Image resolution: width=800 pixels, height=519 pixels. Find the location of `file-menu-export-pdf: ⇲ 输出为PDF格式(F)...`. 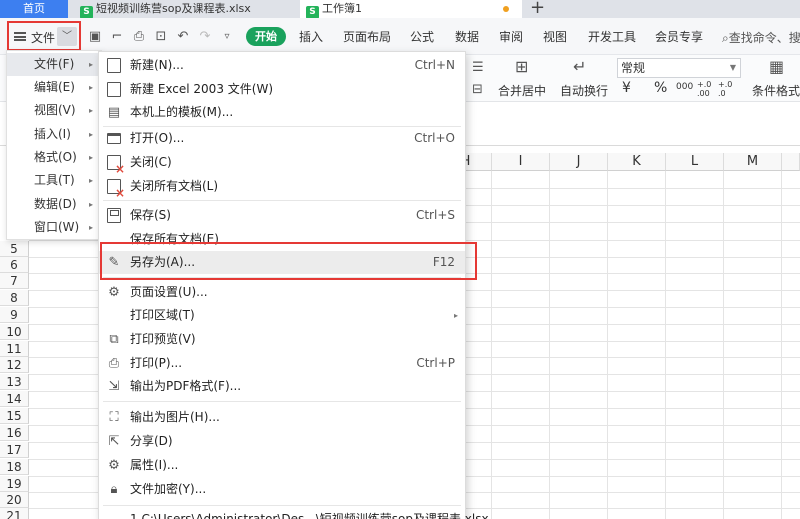

file-menu-export-pdf: ⇲ 输出为PDF格式(F)... is located at coordinates (282, 386).